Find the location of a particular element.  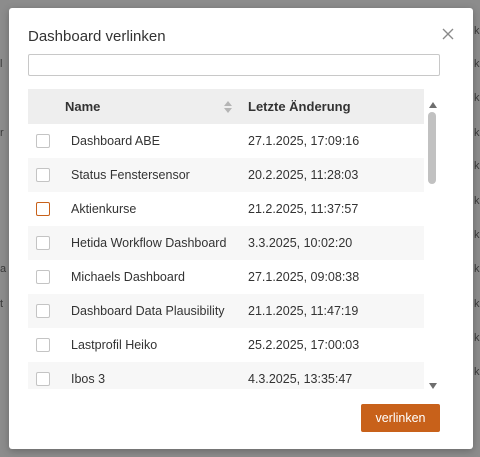

table-row: Status Fenstersensor 20.2.2025, 11:28:03 is located at coordinates (226, 175).